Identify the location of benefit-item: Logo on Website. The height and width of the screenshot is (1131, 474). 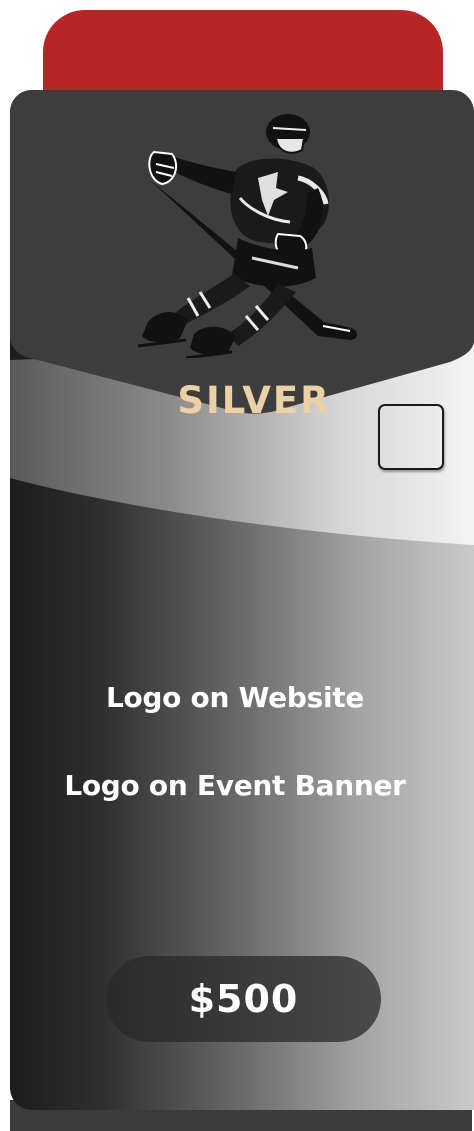
(235, 697).